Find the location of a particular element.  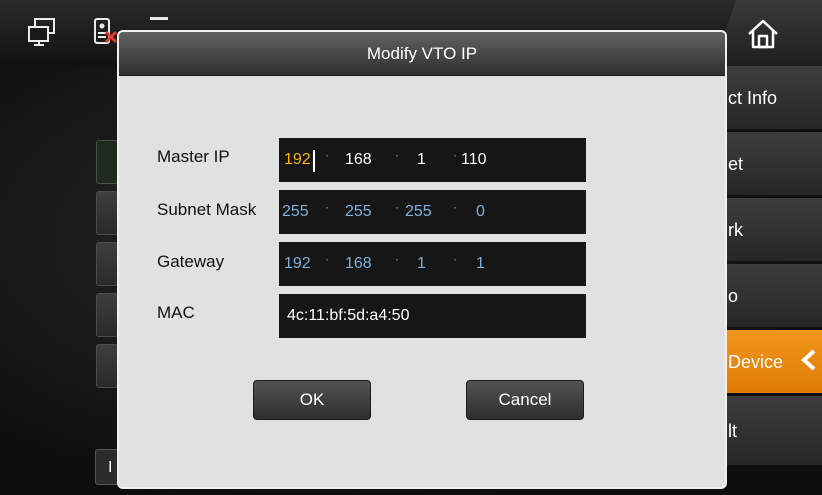

subnet-mask-octet-1: 255 is located at coordinates (295, 212).